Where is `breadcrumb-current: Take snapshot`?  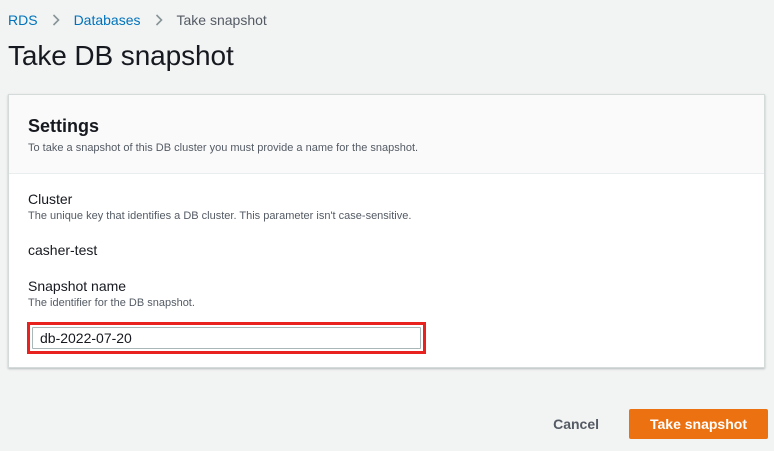 breadcrumb-current: Take snapshot is located at coordinates (221, 20).